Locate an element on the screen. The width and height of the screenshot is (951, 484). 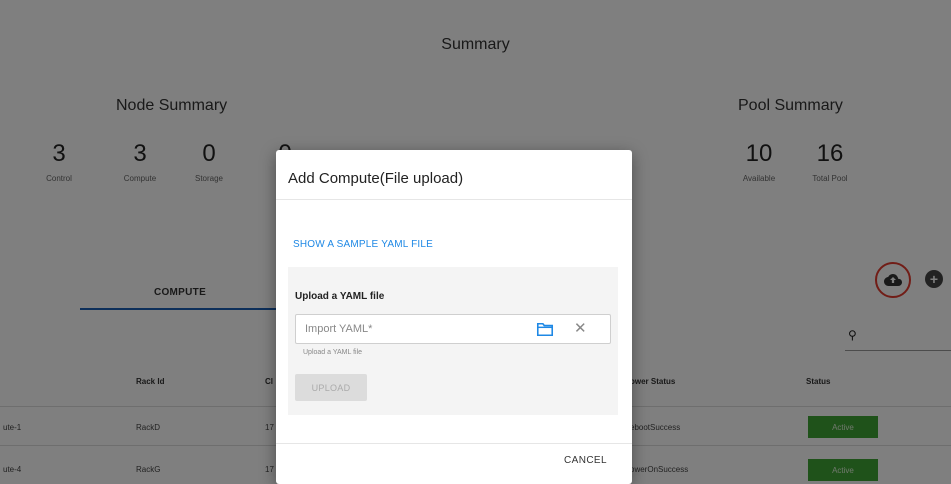
dialog-footer-divider is located at coordinates (454, 443).